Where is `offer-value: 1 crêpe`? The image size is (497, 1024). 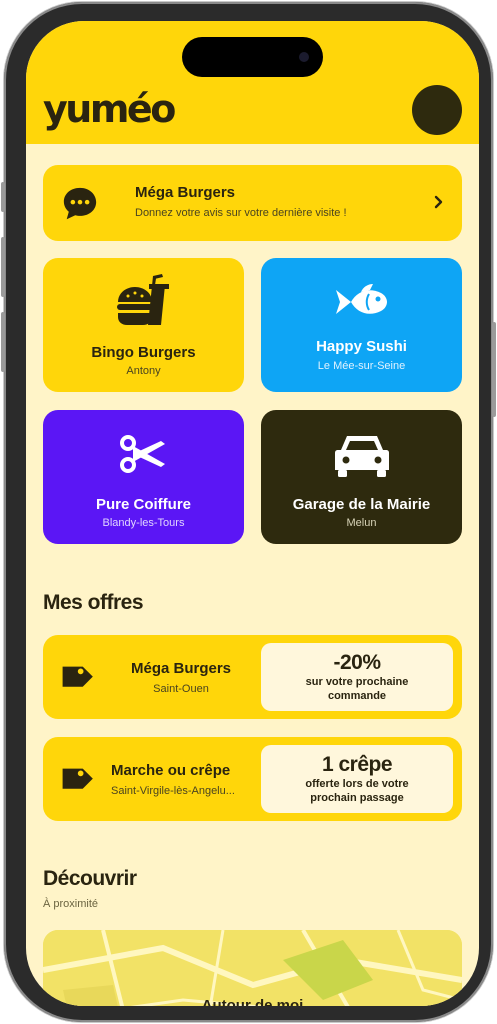 offer-value: 1 crêpe is located at coordinates (357, 764).